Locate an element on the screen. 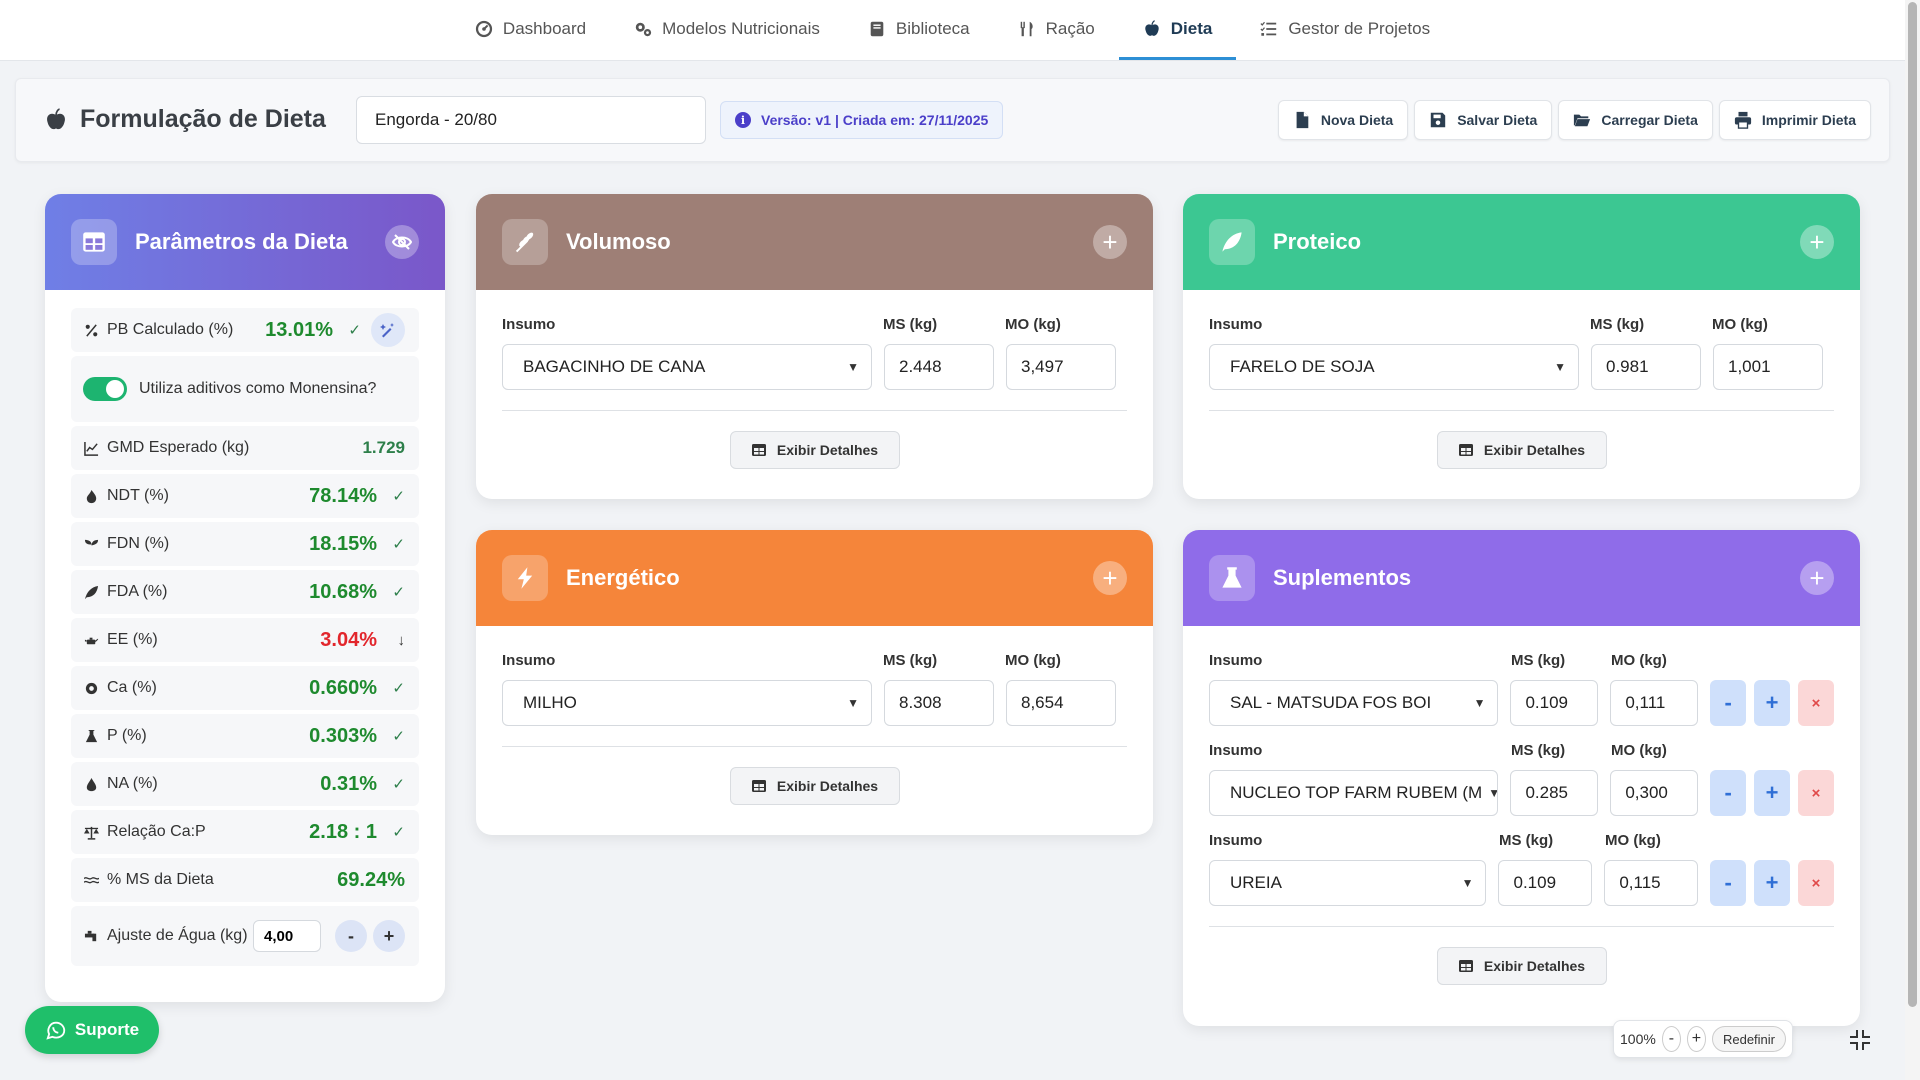  check-icon: ✓ is located at coordinates (398, 688).